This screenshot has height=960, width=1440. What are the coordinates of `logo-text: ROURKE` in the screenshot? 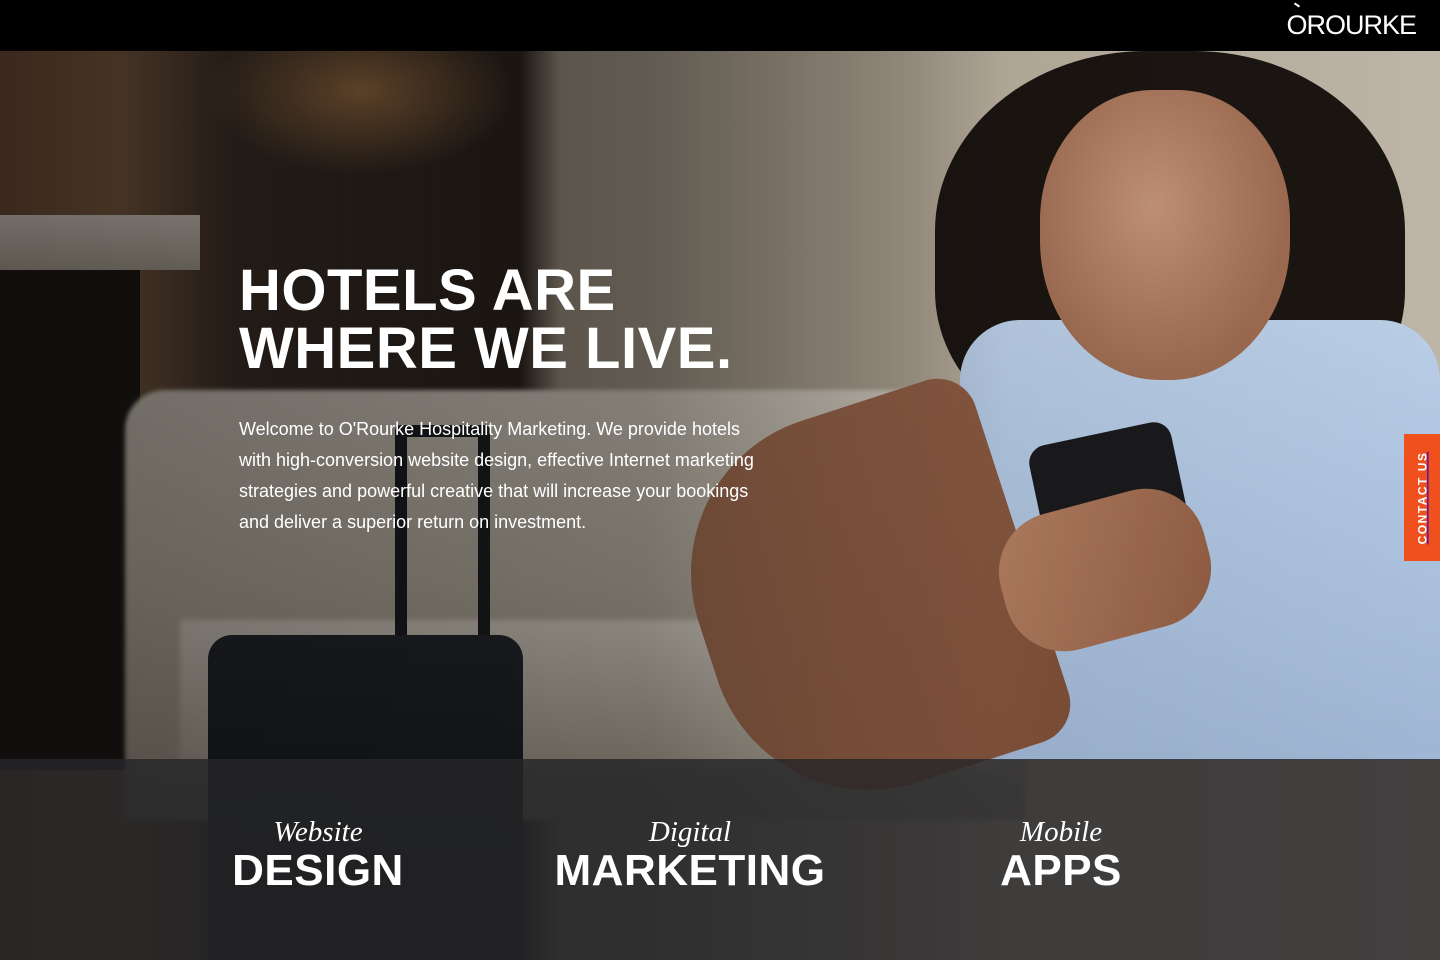 It's located at (1361, 24).